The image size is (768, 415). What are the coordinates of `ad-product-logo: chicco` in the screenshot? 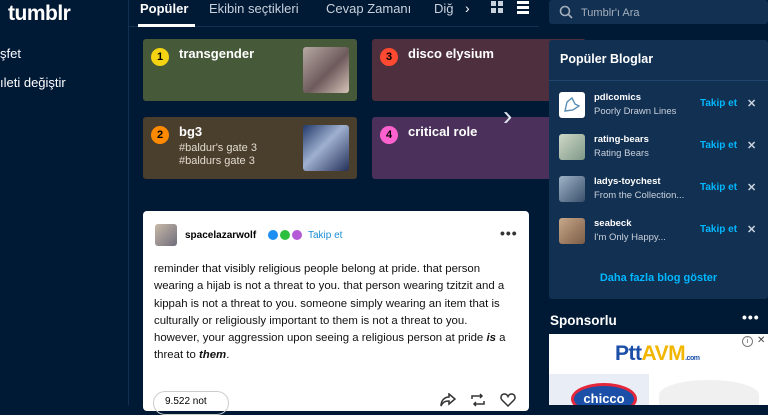 It's located at (604, 394).